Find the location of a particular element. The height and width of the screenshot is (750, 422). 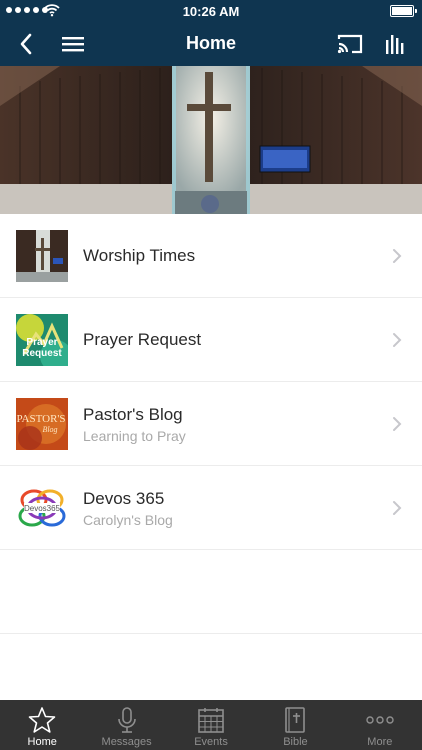

list-item-subtitle: Carolyn's Blog is located at coordinates (128, 520).